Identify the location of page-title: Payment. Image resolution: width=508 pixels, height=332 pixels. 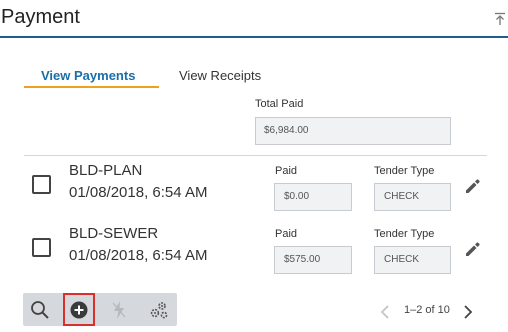
(40, 17).